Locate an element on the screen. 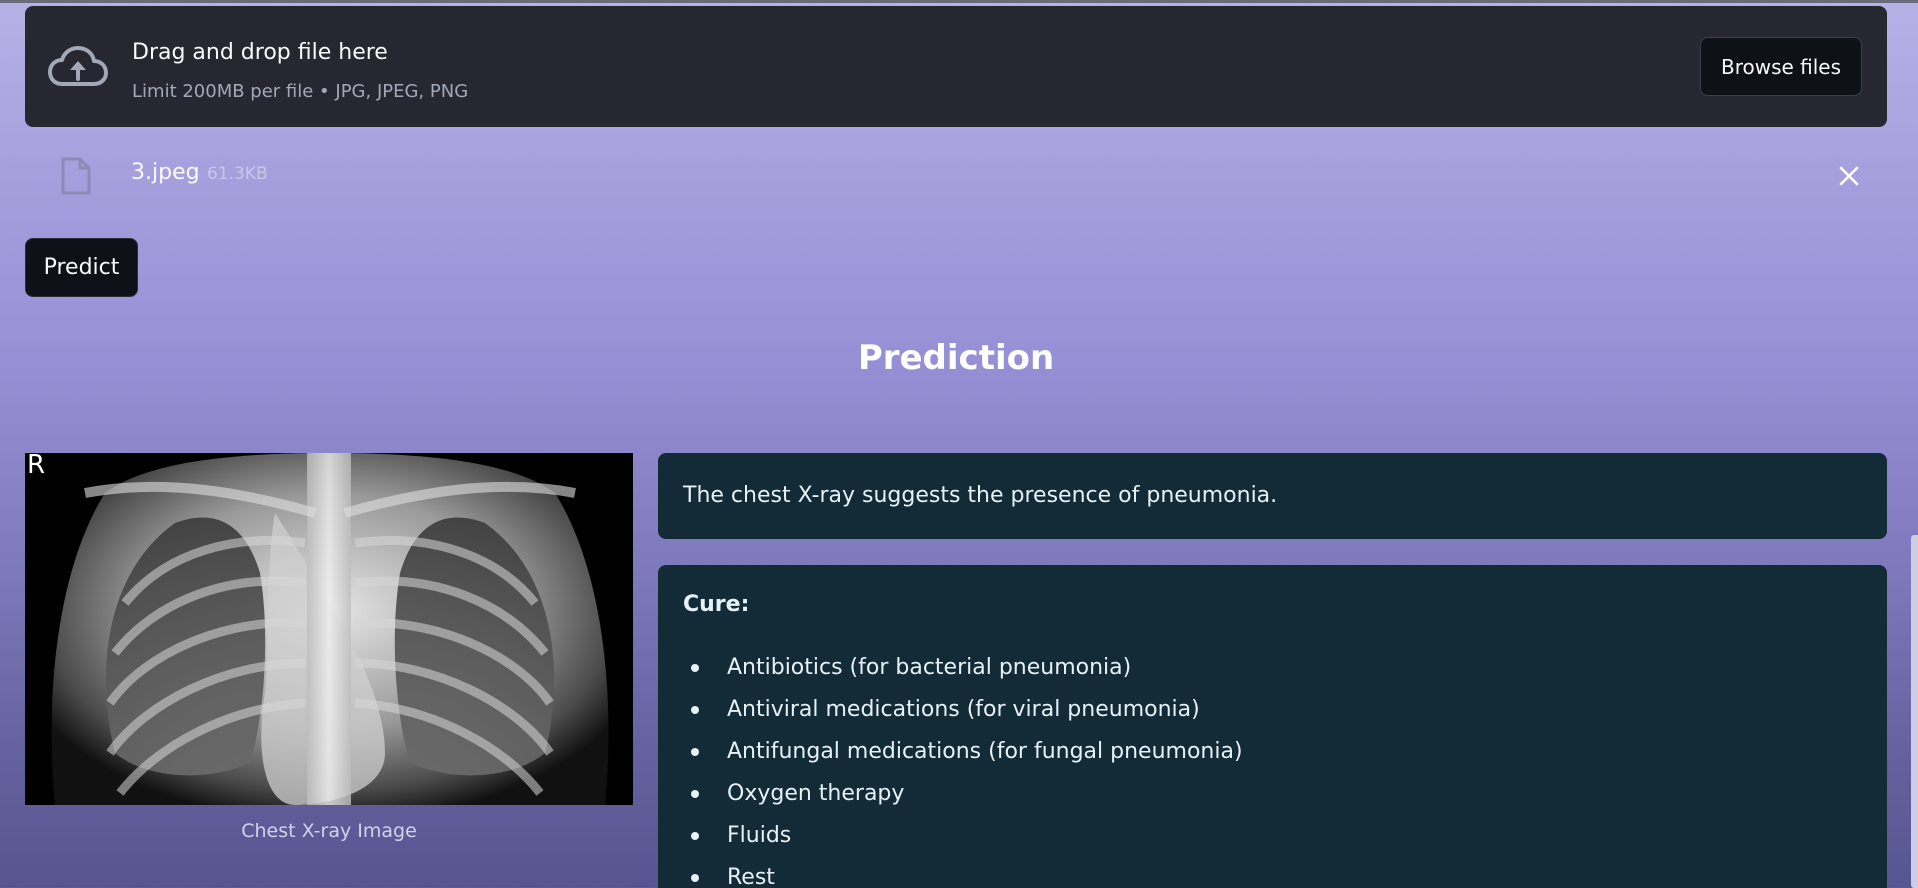 The image size is (1918, 888). page-scrollbar is located at coordinates (1914, 711).